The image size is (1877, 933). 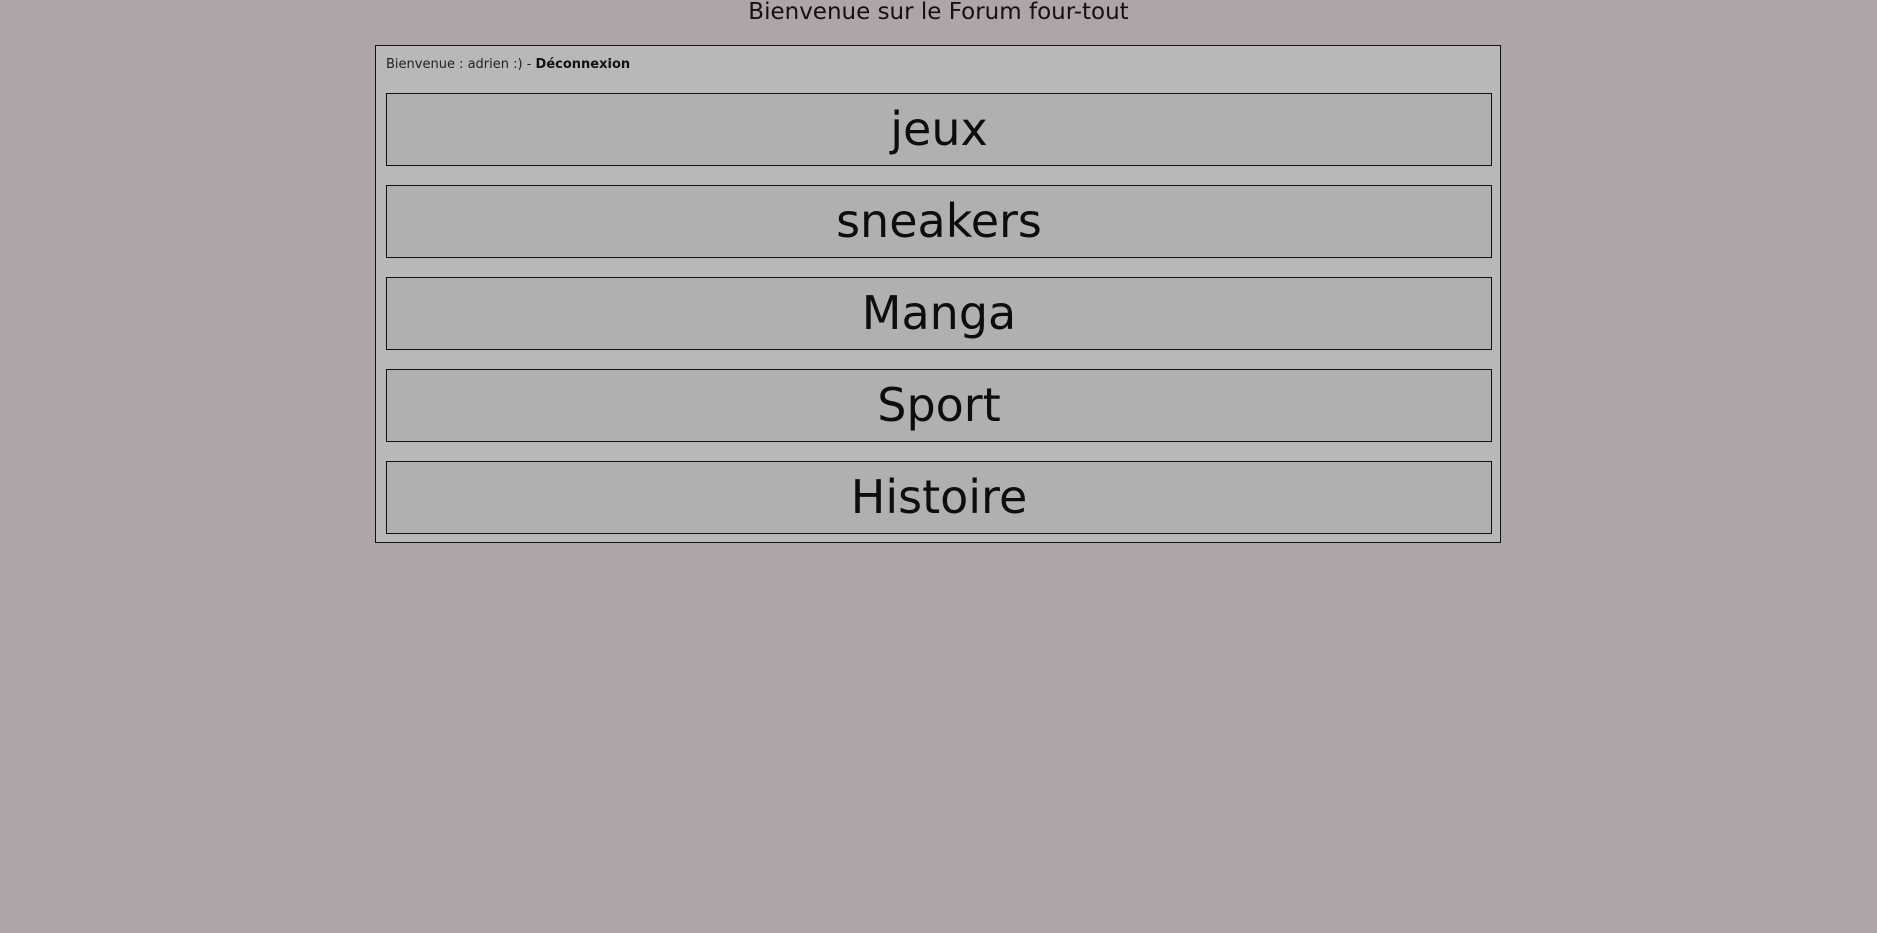 What do you see at coordinates (939, 129) in the screenshot?
I see `category-button-jeux: jeux` at bounding box center [939, 129].